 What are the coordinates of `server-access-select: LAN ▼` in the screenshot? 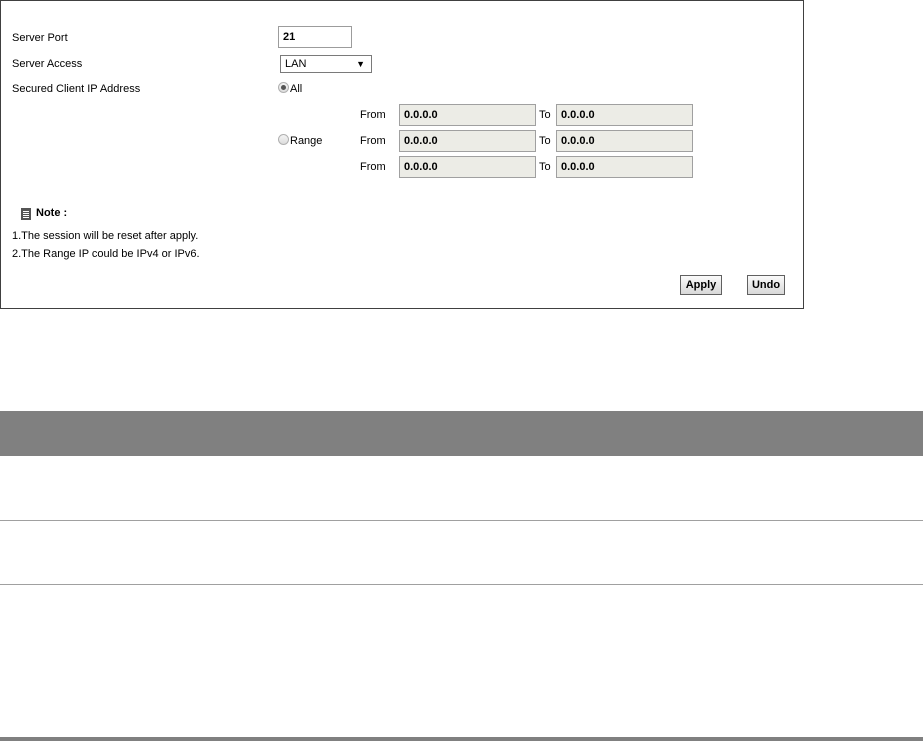 It's located at (326, 64).